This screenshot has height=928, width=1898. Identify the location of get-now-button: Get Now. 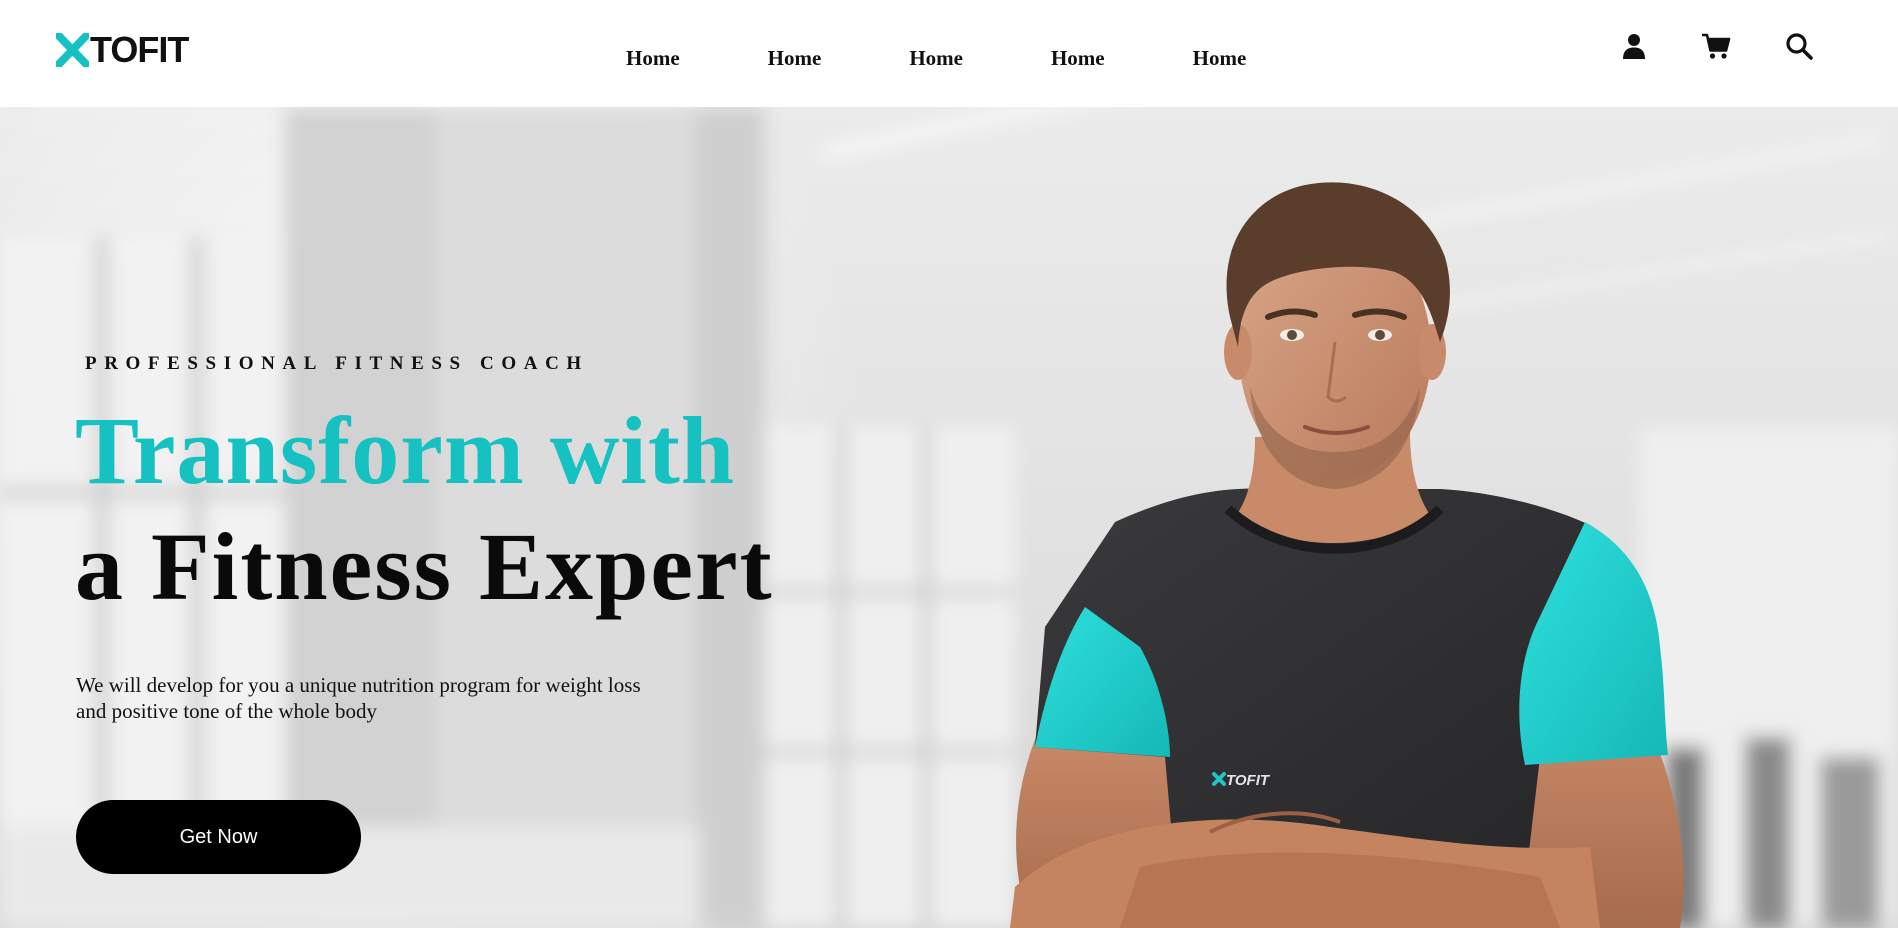
(218, 837).